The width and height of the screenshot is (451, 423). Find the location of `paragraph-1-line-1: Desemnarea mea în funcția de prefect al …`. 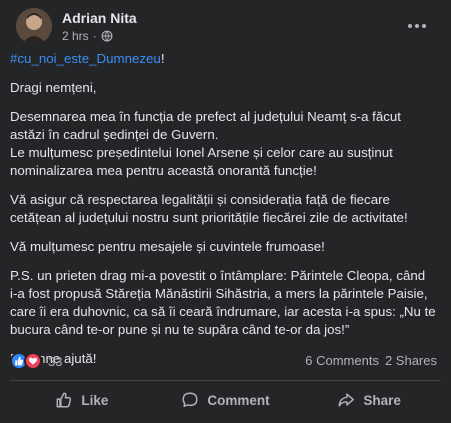

paragraph-1-line-1: Desemnarea mea în funcția de prefect al … is located at coordinates (205, 116).